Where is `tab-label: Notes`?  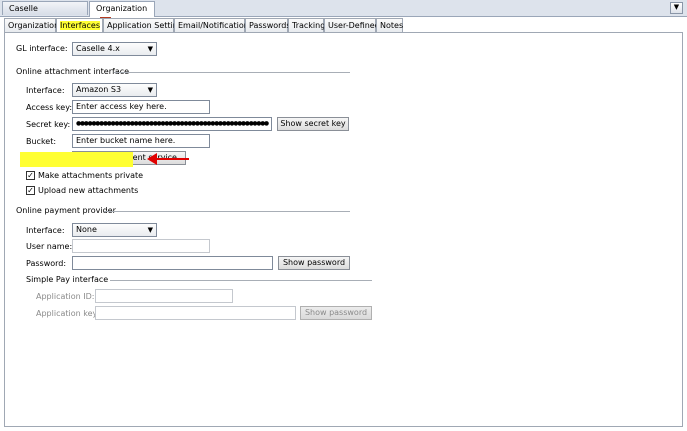 tab-label: Notes is located at coordinates (392, 25).